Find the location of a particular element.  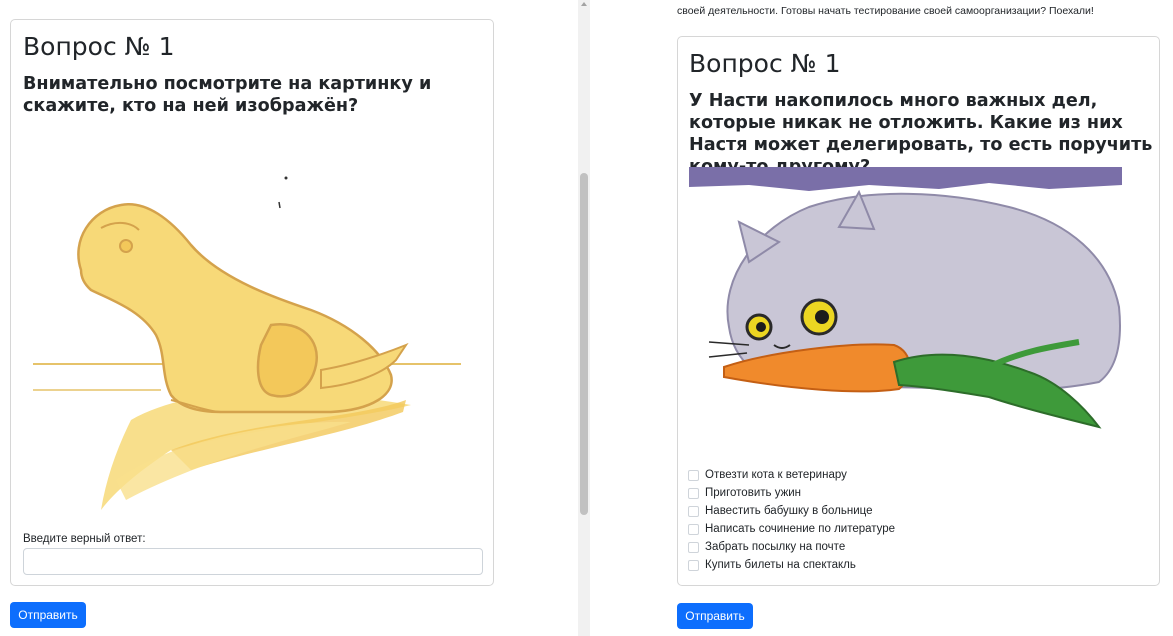

option-item: Написать сочинение по литературе is located at coordinates (791, 529).